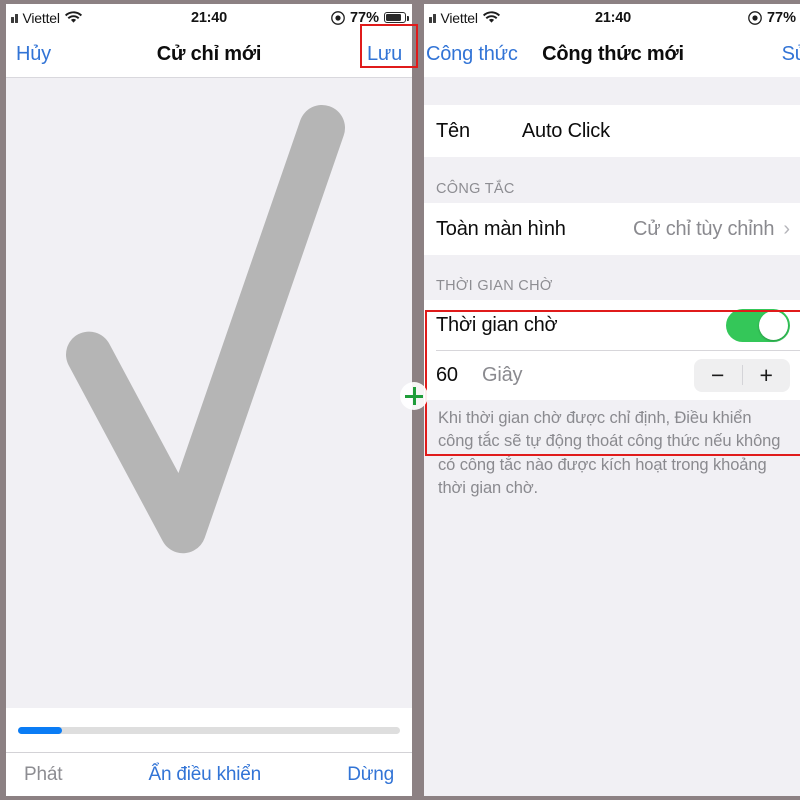 The height and width of the screenshot is (800, 800). What do you see at coordinates (703, 228) in the screenshot?
I see `fullscreen-row-detail: Cử chỉ tùy chỉnh` at bounding box center [703, 228].